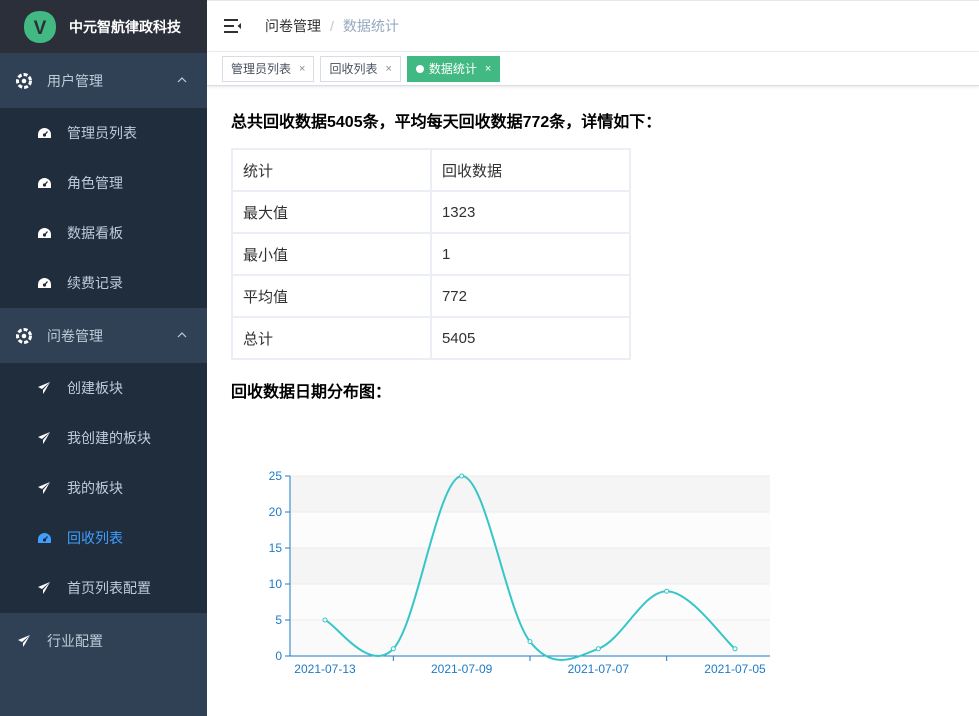 Image resolution: width=979 pixels, height=716 pixels. I want to click on chart-title: 回收数据日期分布图：, so click(311, 392).